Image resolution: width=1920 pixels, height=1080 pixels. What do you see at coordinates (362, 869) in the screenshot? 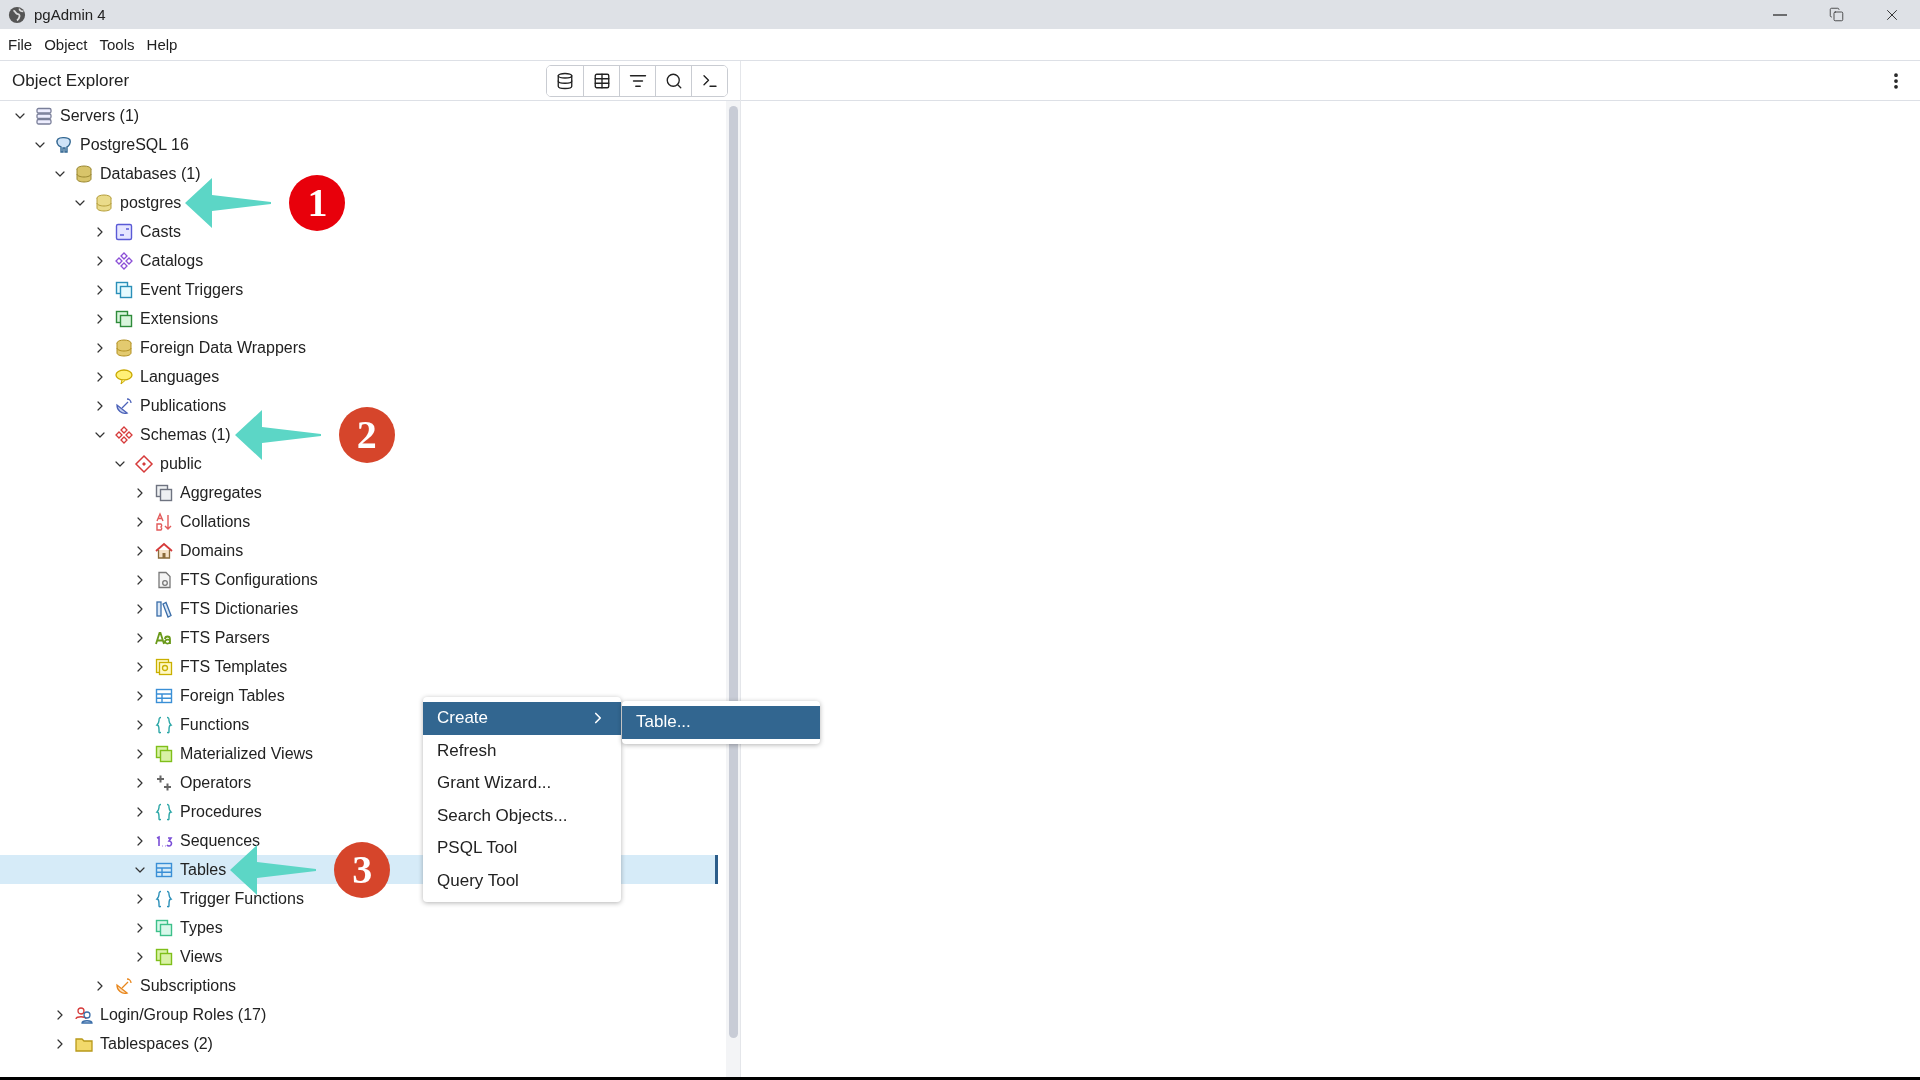
I see `callout-badge: 3` at bounding box center [362, 869].